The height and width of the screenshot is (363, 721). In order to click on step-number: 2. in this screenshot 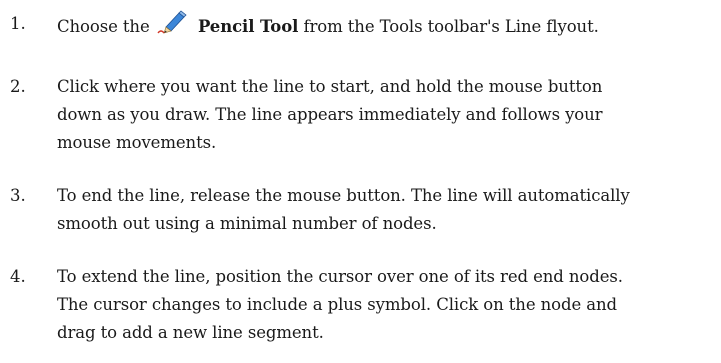, I will do `click(18, 86)`.